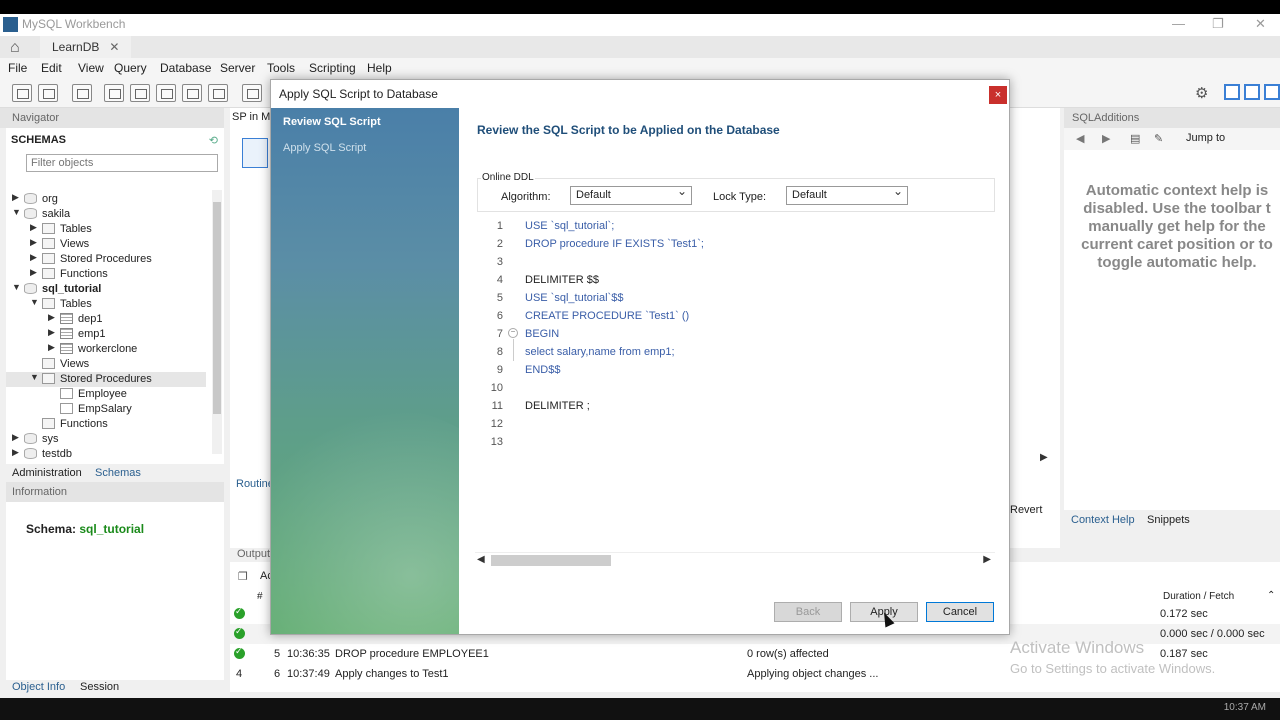 The image size is (1280, 720). I want to click on editor-tab: SP in M, so click(251, 117).